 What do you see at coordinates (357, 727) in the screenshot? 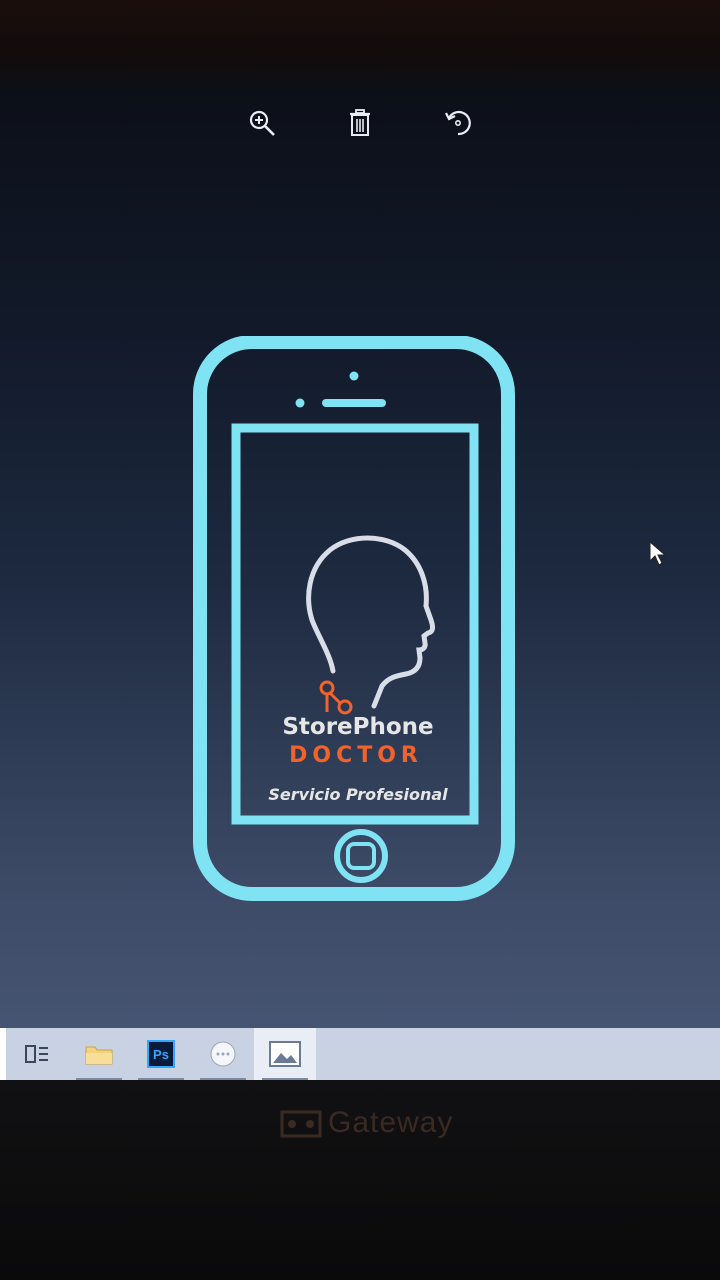
I see `brand-line-1: StorePhone` at bounding box center [357, 727].